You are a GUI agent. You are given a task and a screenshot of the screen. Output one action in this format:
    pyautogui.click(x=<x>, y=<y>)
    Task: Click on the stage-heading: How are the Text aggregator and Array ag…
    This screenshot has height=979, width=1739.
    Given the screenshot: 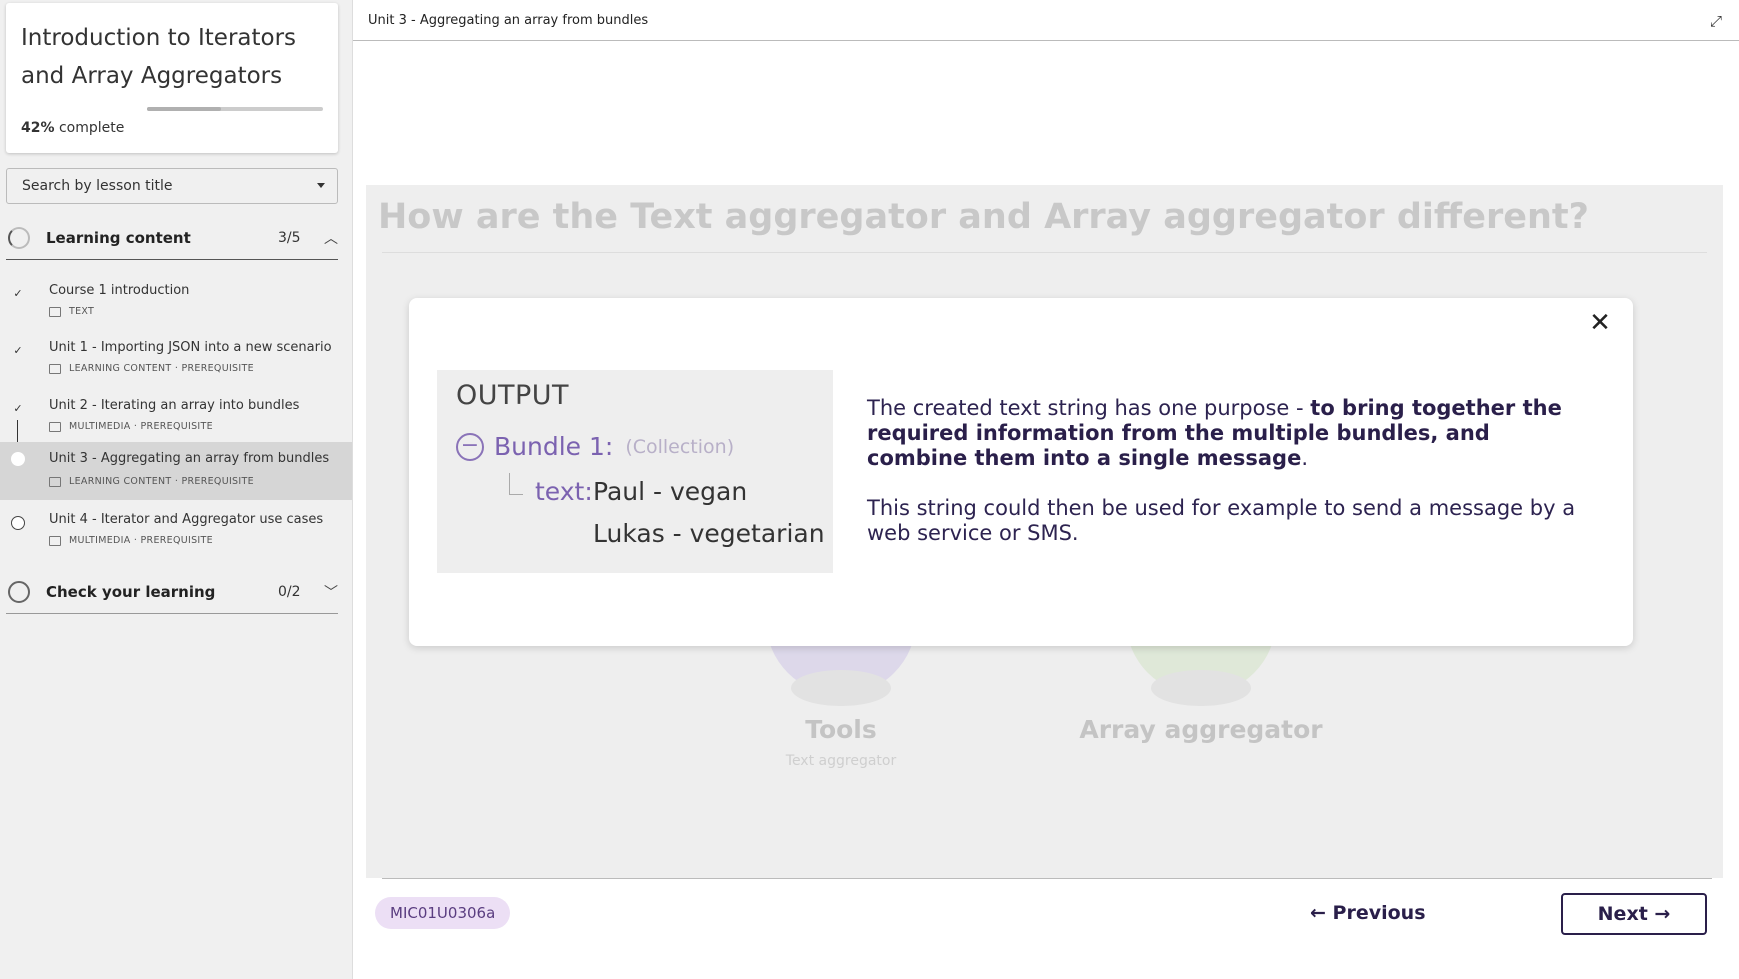 What is the action you would take?
    pyautogui.click(x=983, y=217)
    